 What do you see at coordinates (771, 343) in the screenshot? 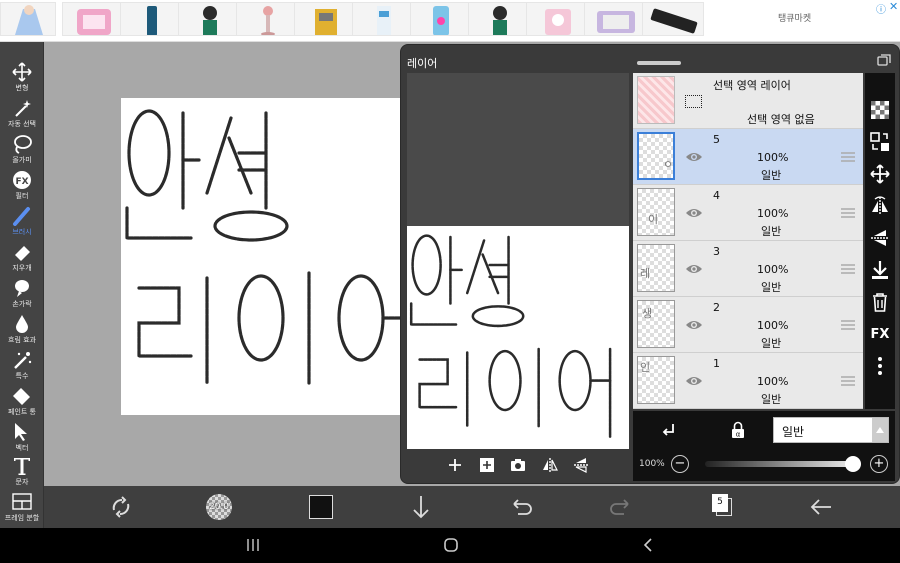
I see `layer-blend-mode: 일반` at bounding box center [771, 343].